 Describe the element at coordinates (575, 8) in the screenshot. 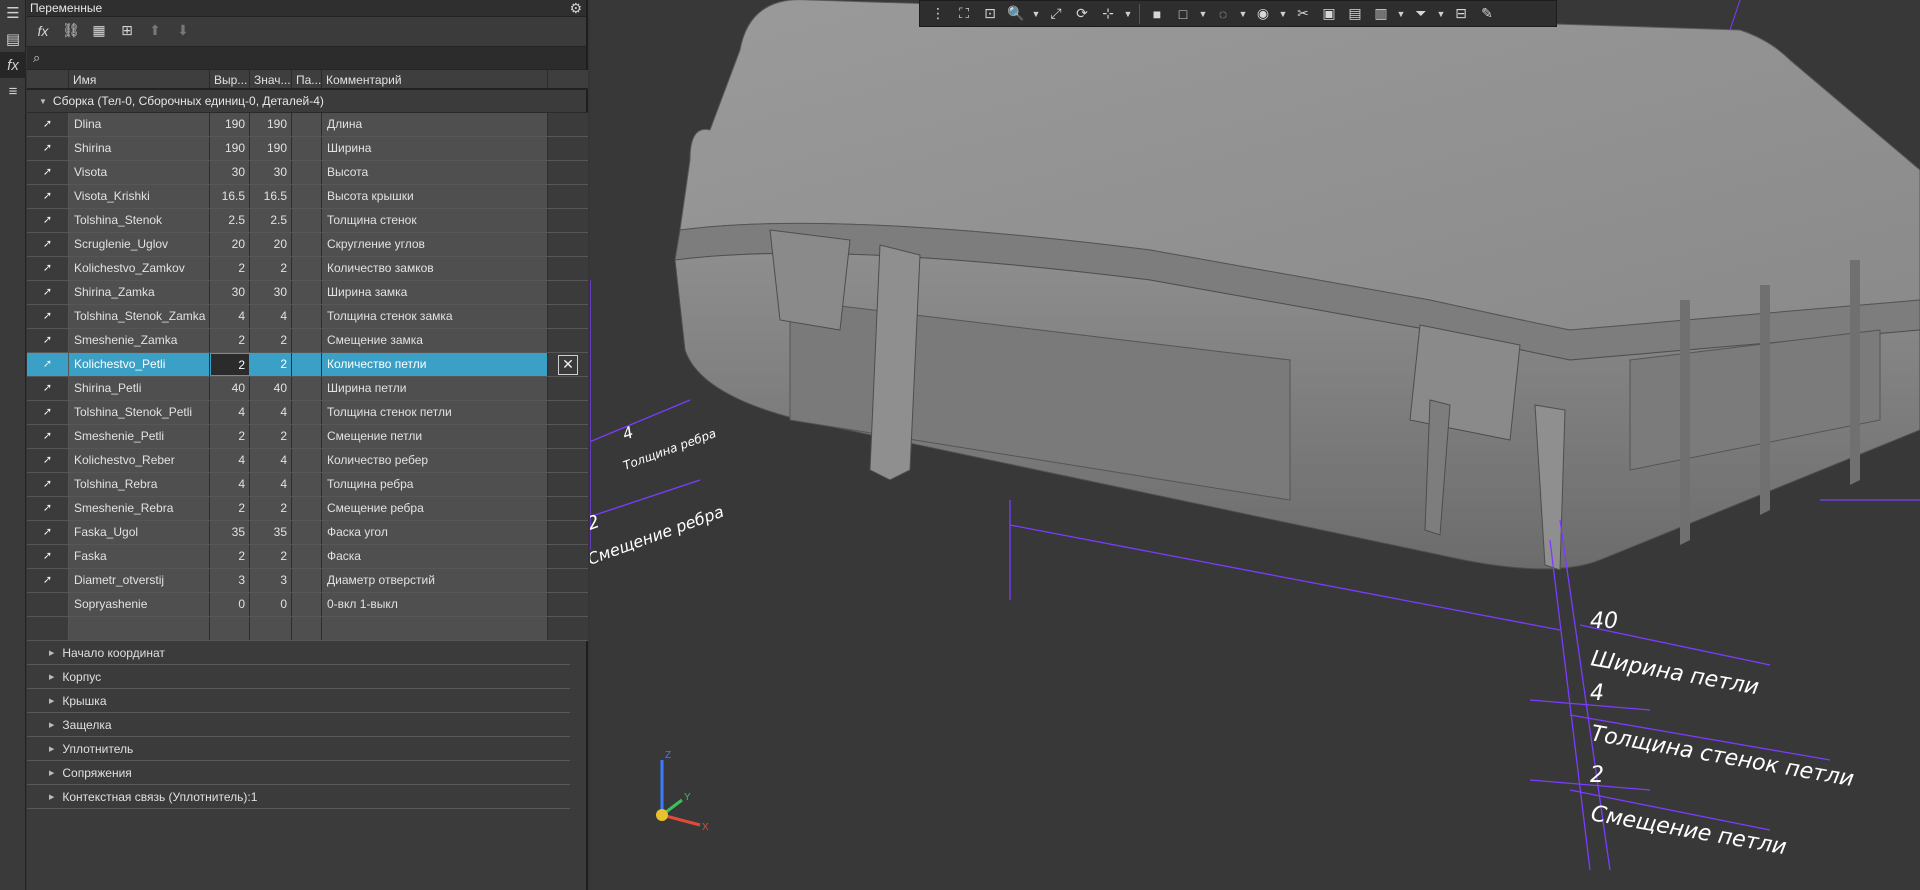

I see `gear-icon: ⚙` at that location.